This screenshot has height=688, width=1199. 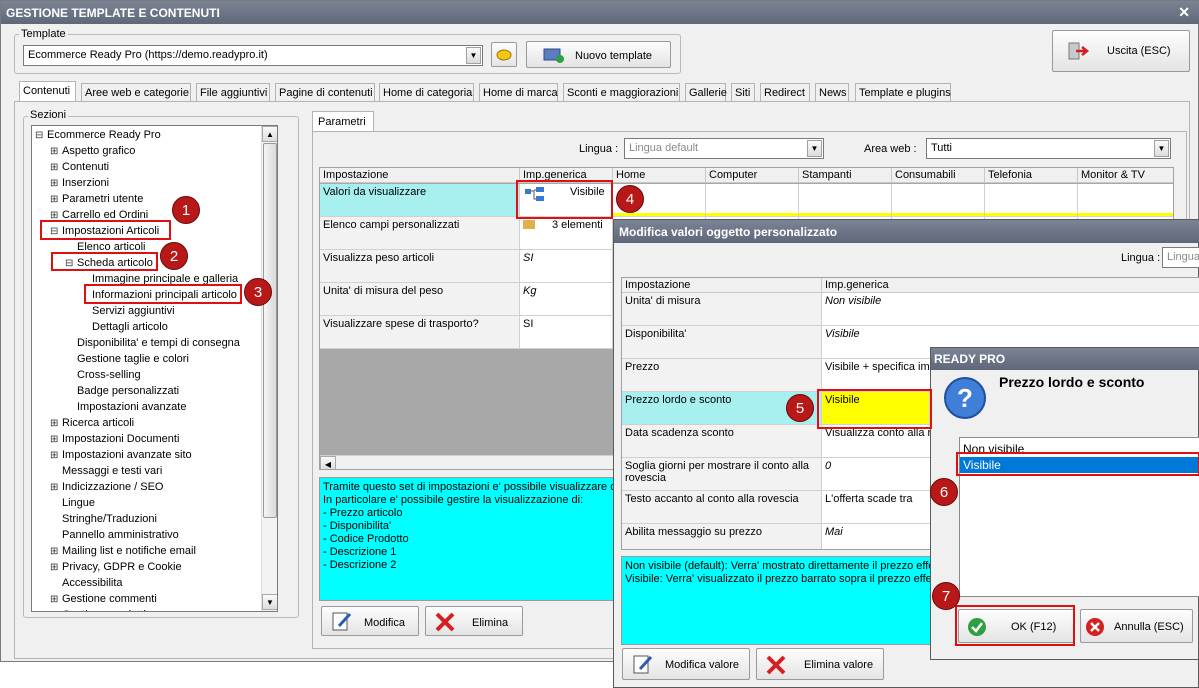 I want to click on setting-name: Visualizzare spese di trasporto?, so click(x=420, y=332).